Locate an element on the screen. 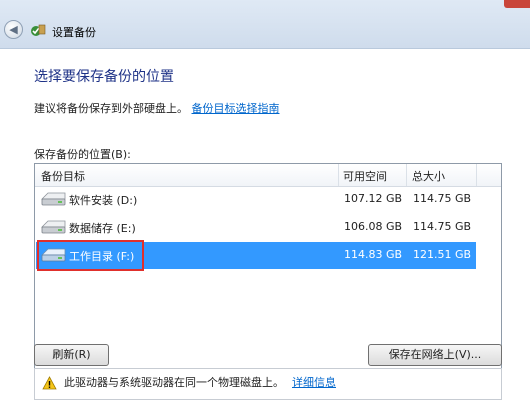  column-header-total: 总大小 is located at coordinates (428, 176).